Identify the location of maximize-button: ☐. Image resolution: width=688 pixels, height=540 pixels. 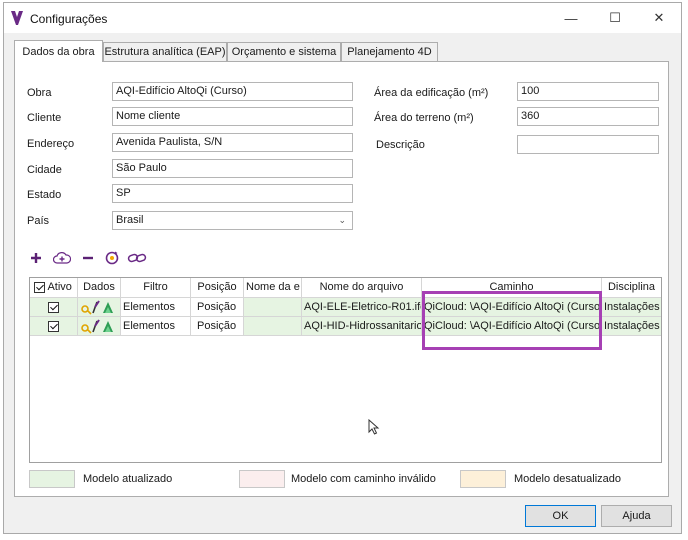
(615, 18).